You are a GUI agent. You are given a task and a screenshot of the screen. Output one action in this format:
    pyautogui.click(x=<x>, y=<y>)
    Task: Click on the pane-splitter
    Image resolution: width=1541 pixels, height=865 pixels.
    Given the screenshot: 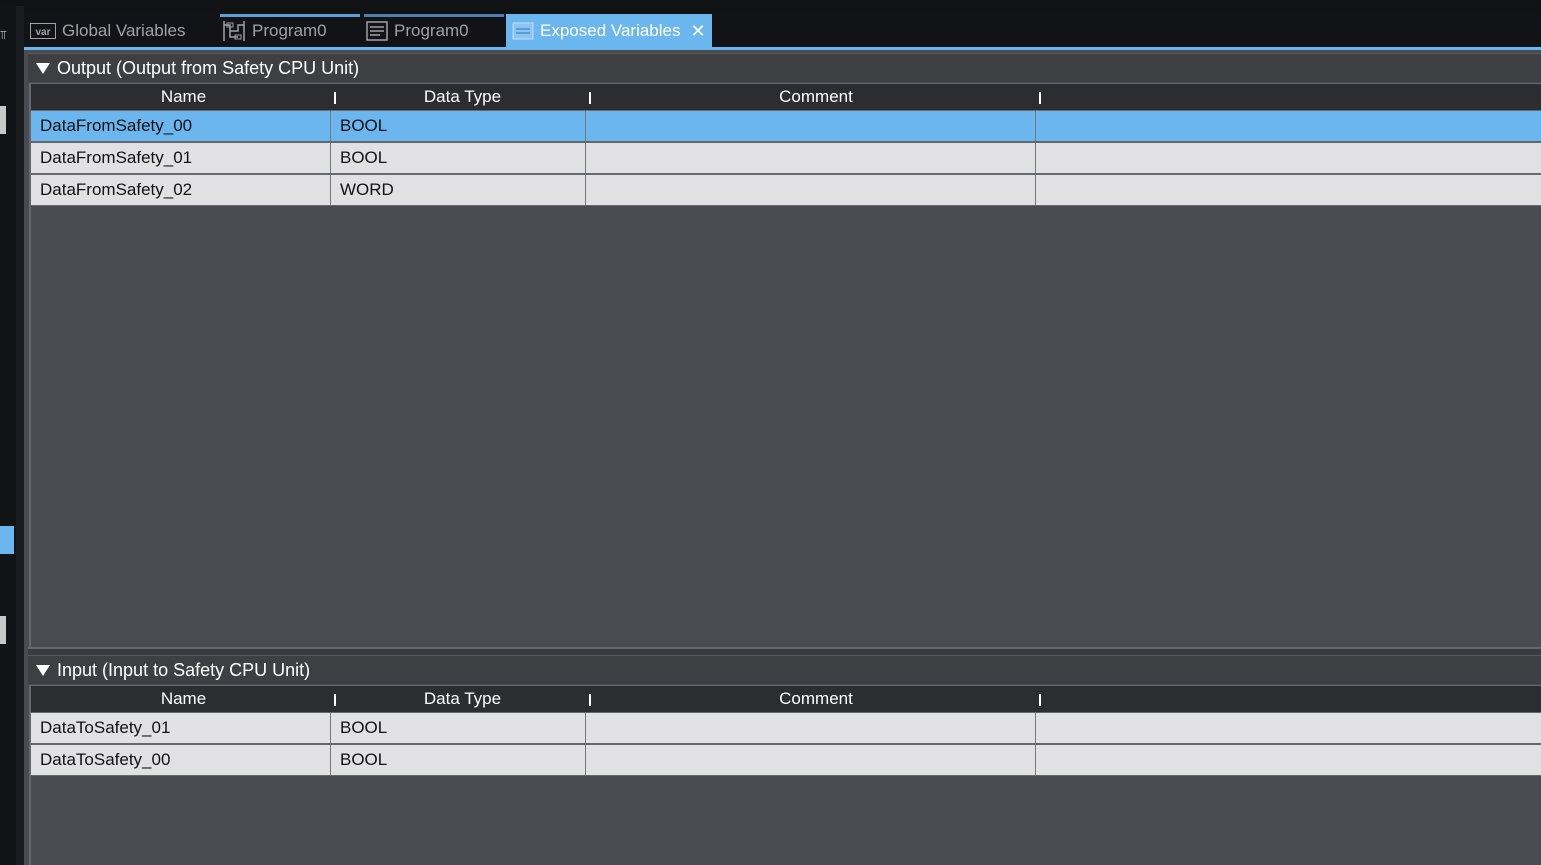 What is the action you would take?
    pyautogui.click(x=784, y=651)
    